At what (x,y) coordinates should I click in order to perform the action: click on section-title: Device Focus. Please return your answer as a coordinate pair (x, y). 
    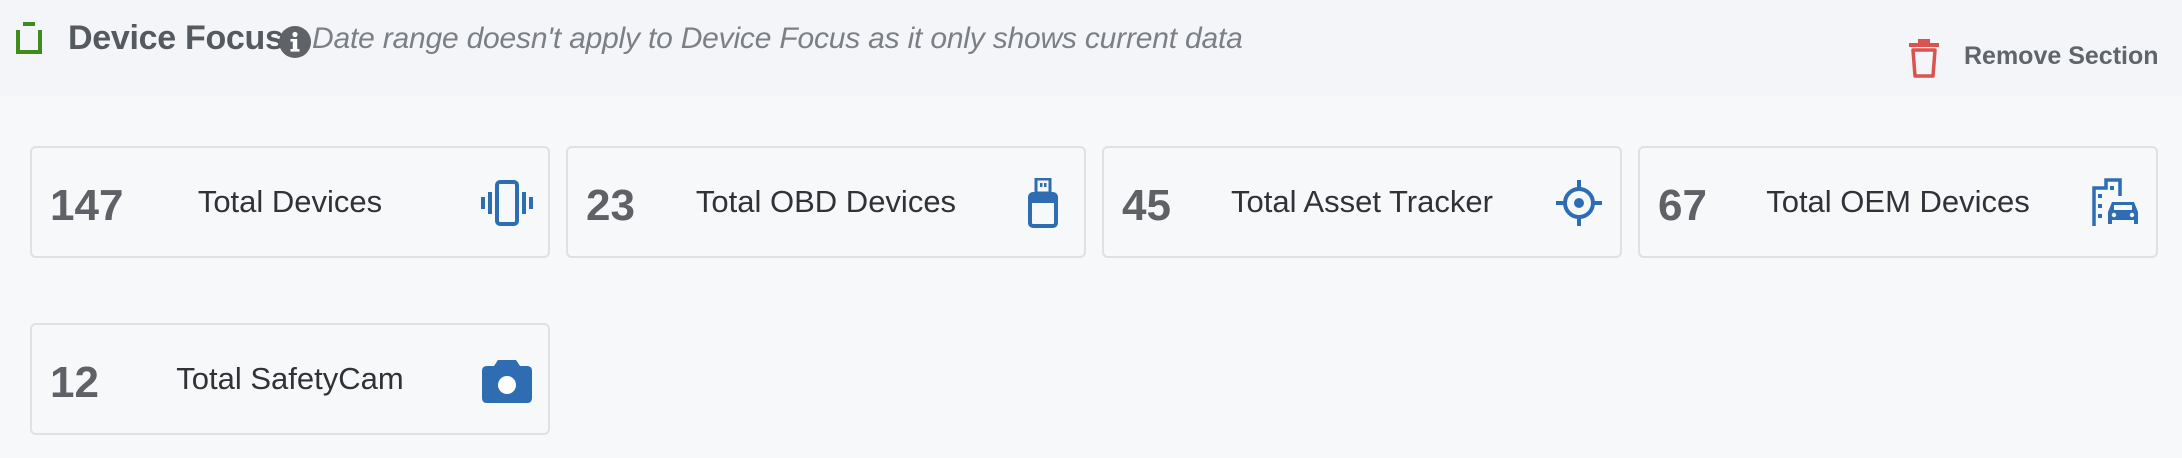
    Looking at the image, I should click on (176, 38).